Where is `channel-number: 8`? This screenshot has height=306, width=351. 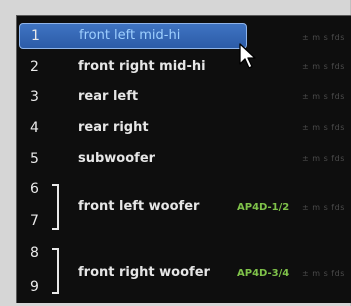
channel-number: 8 is located at coordinates (34, 253).